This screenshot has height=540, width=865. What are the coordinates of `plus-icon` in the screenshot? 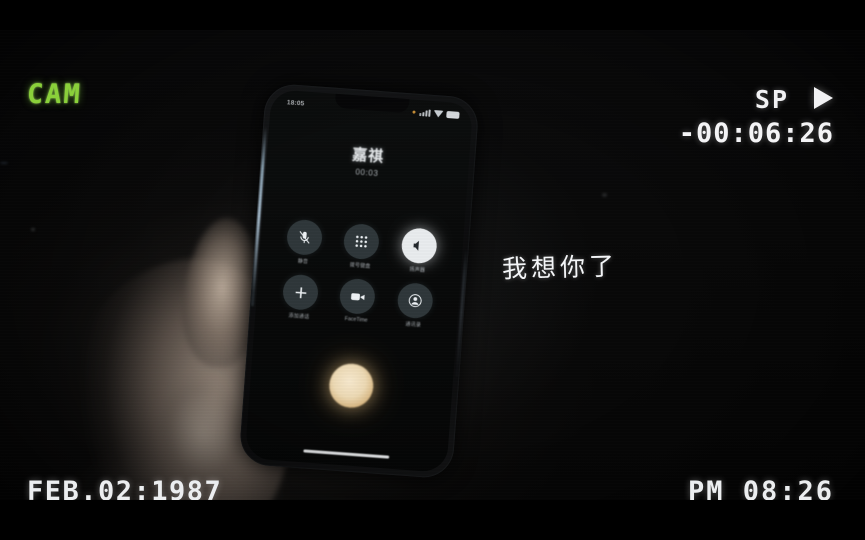 It's located at (301, 292).